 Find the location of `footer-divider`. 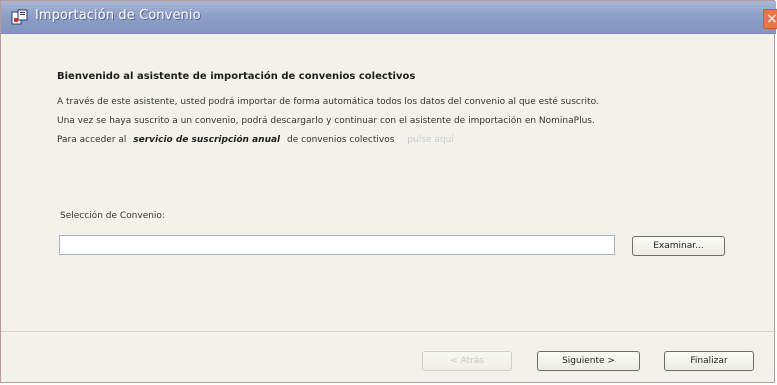

footer-divider is located at coordinates (388, 331).